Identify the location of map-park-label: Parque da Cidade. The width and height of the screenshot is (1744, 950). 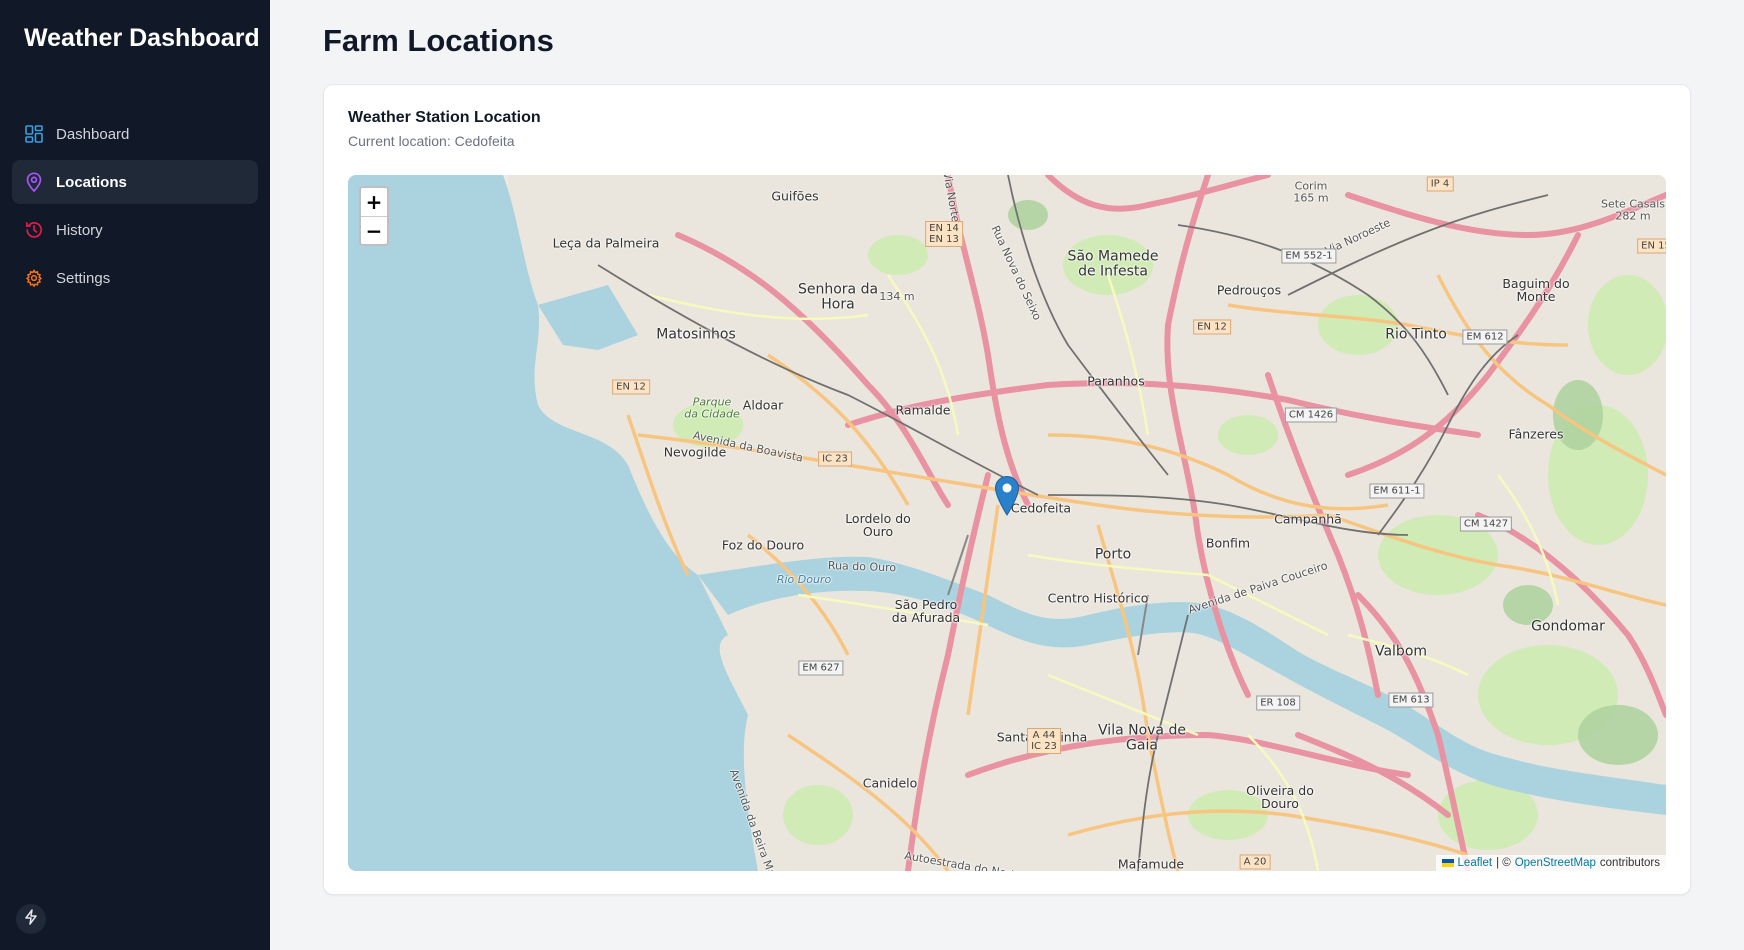
(712, 407).